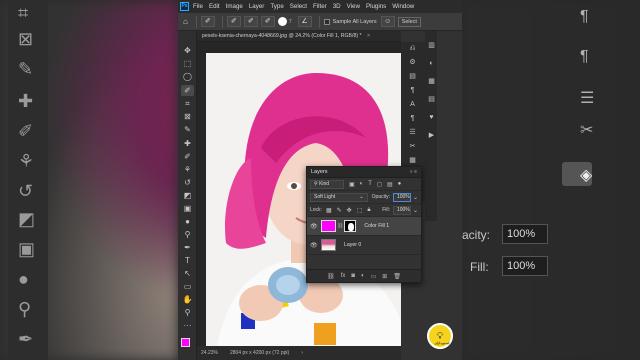  What do you see at coordinates (187, 234) in the screenshot?
I see `dodge-tool-icon: ⚲` at bounding box center [187, 234].